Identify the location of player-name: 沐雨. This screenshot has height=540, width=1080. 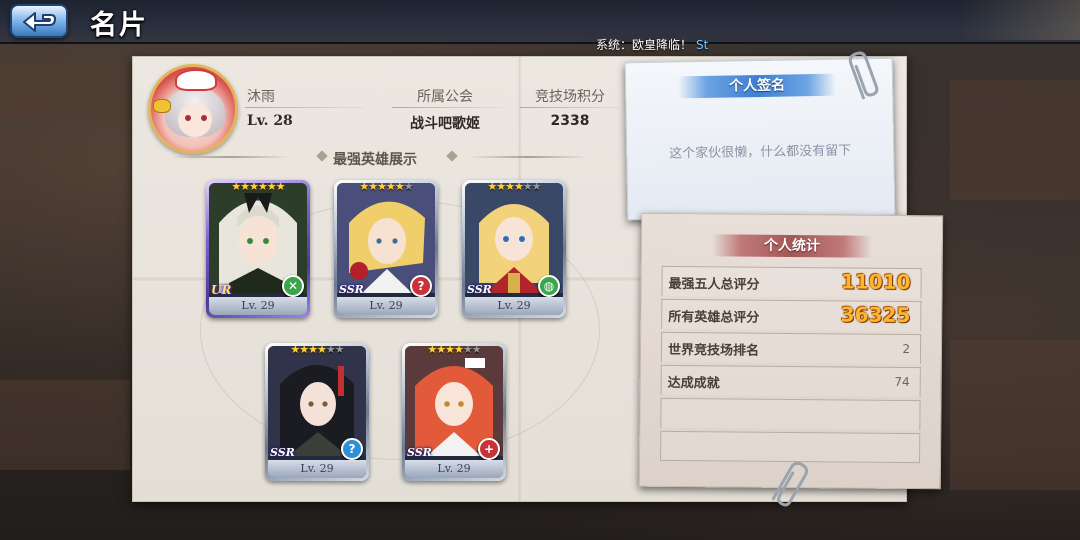
(261, 97).